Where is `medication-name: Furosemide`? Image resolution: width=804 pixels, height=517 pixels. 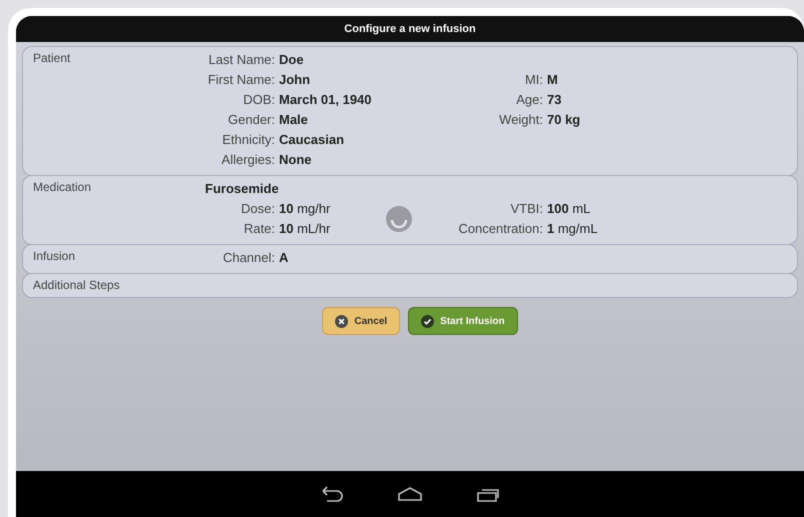
medication-name: Furosemide is located at coordinates (242, 189).